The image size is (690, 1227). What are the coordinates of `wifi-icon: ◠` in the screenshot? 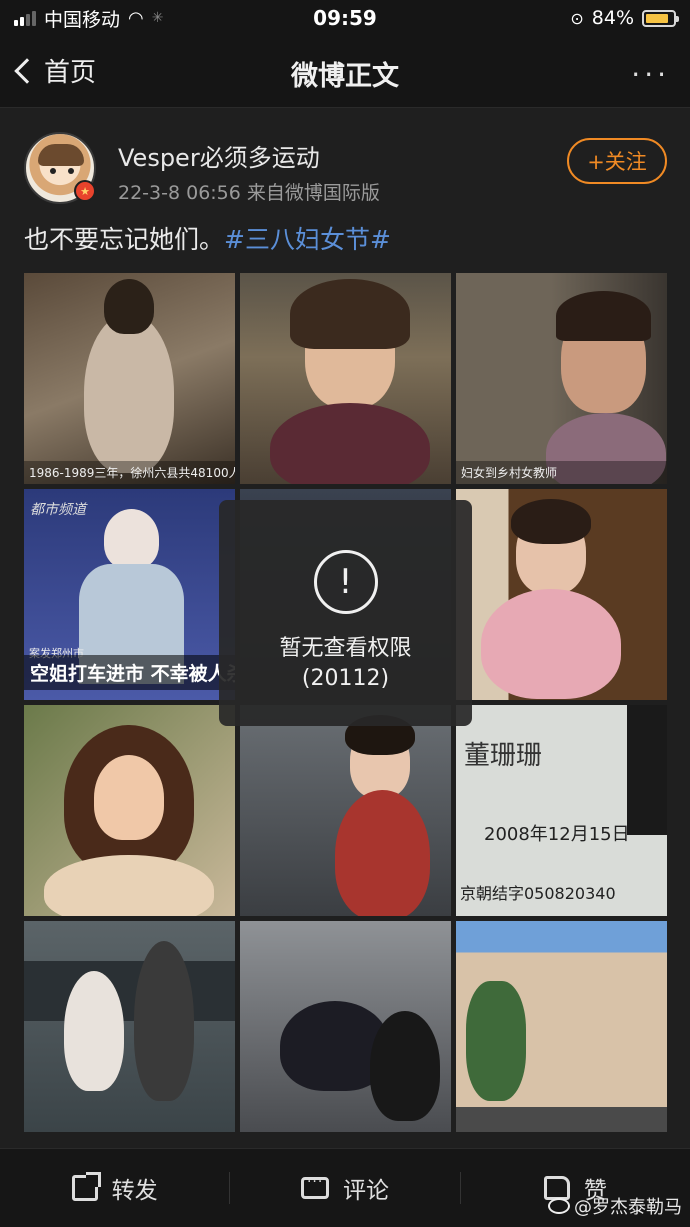 It's located at (136, 18).